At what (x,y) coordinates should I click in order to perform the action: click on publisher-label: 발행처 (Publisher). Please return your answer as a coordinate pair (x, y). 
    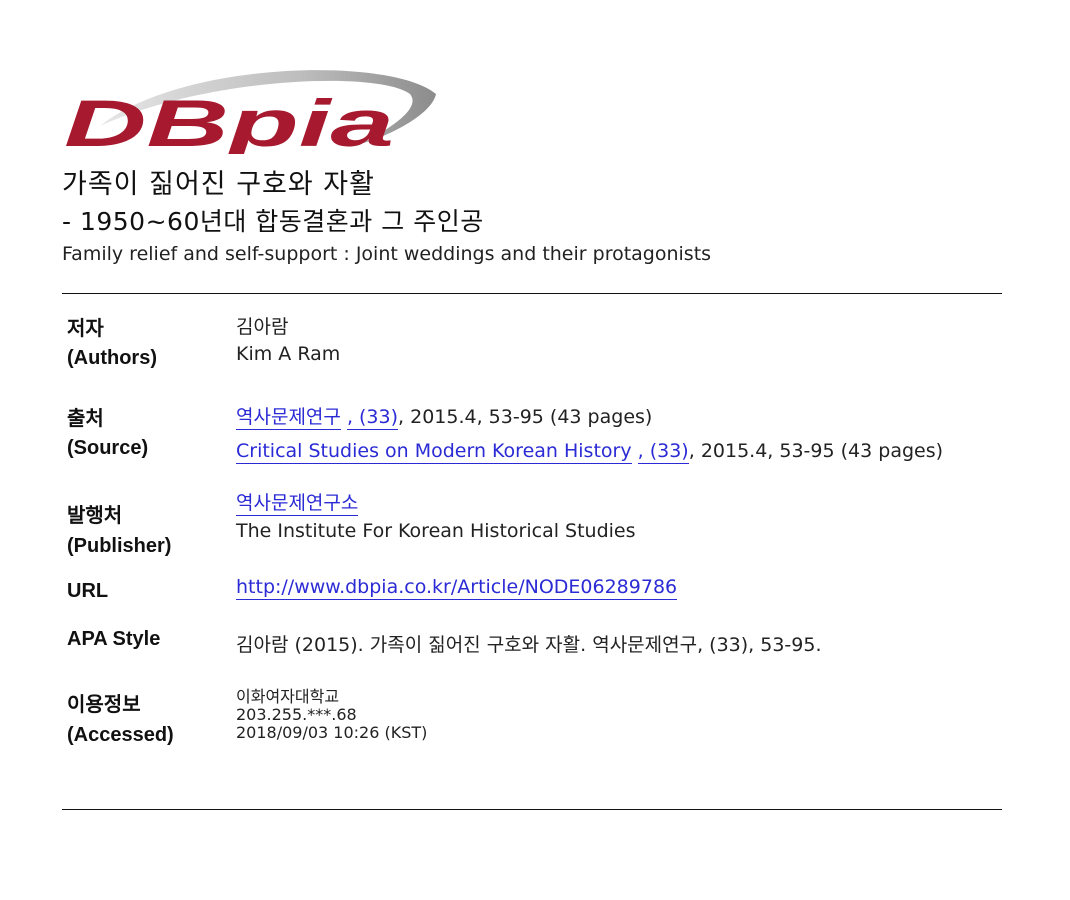
    Looking at the image, I should click on (119, 528).